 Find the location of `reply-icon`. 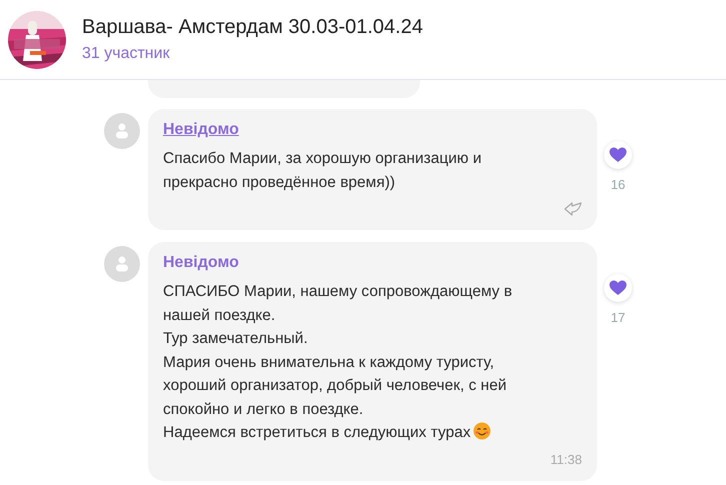

reply-icon is located at coordinates (573, 209).